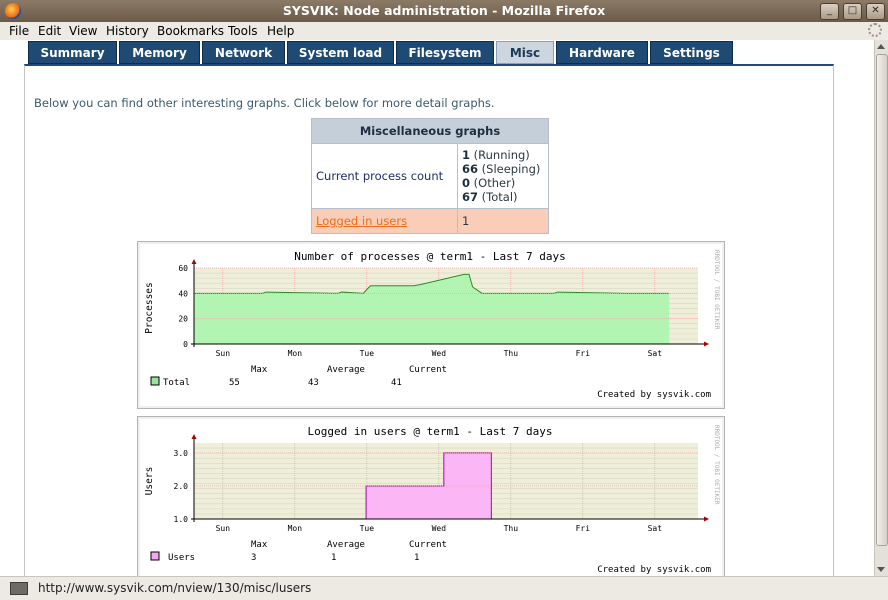 The width and height of the screenshot is (888, 600). Describe the element at coordinates (194, 436) in the screenshot. I see `users-y-axis-arrow-icon` at that location.